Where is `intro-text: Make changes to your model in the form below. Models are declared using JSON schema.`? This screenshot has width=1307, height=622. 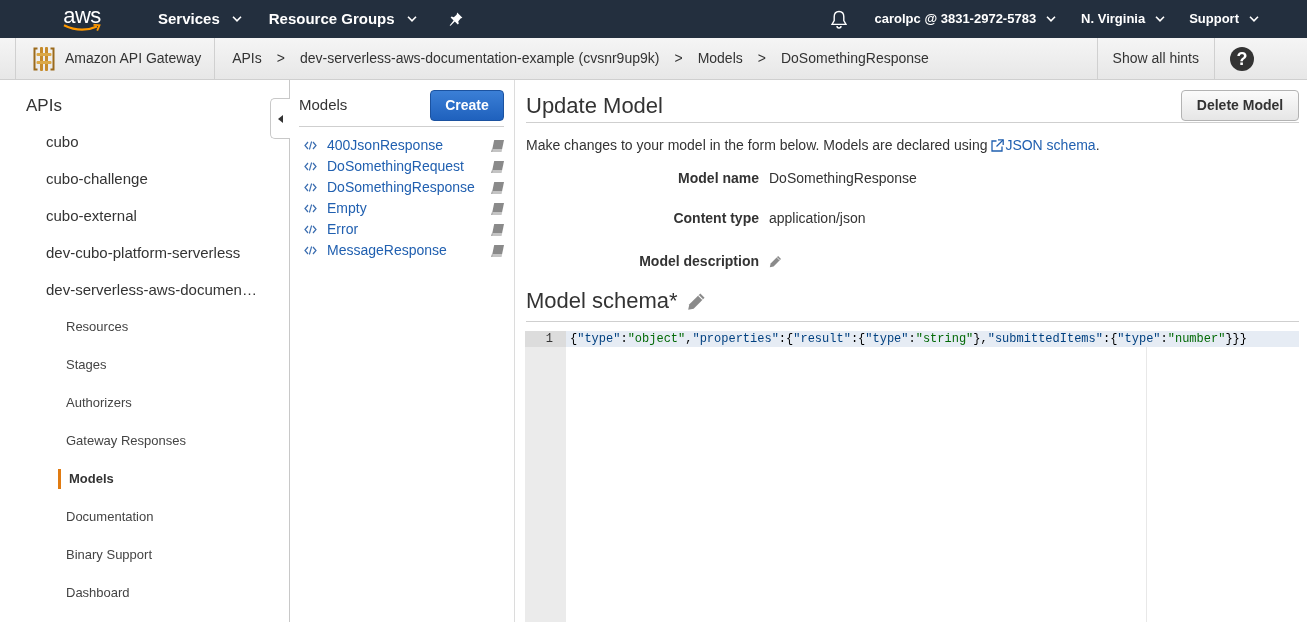
intro-text: Make changes to your model in the form below. Models are declared using JSON schema. is located at coordinates (813, 145).